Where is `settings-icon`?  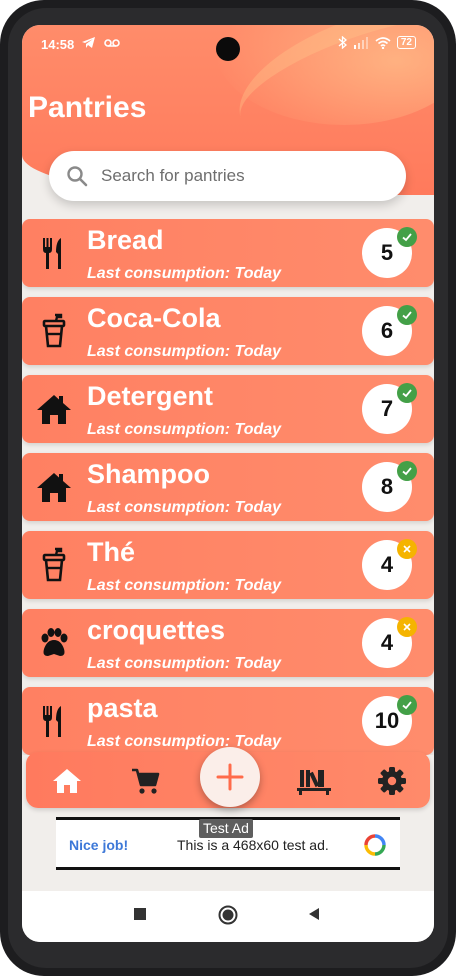
settings-icon is located at coordinates (392, 781).